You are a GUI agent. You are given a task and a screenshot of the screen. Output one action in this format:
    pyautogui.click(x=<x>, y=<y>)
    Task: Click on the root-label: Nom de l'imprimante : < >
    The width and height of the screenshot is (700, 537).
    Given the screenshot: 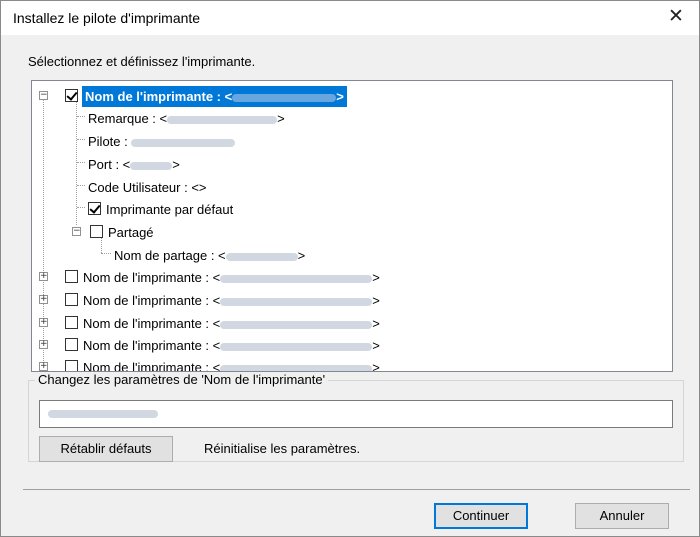 What is the action you would take?
    pyautogui.click(x=214, y=96)
    